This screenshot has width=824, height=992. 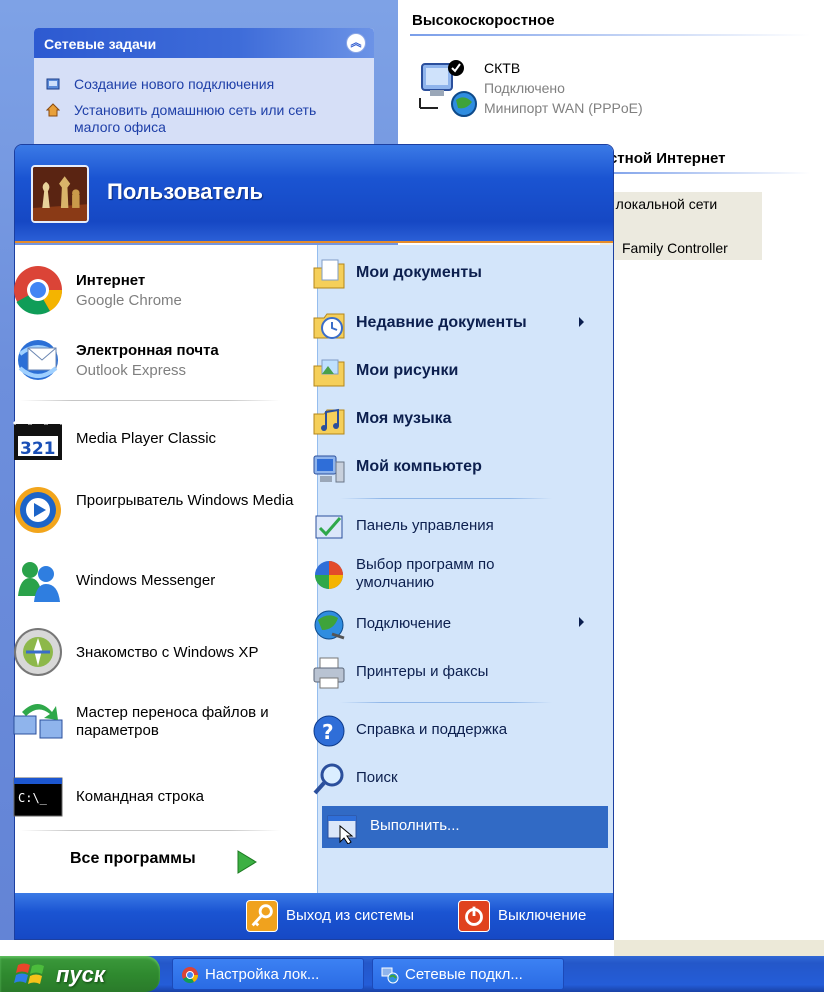 I want to click on svg-text: C:\_, so click(x=33, y=798).